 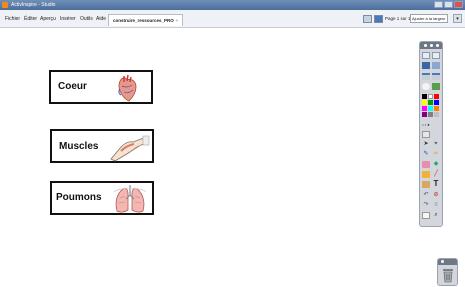 I want to click on next-page-icon, so click(x=436, y=76).